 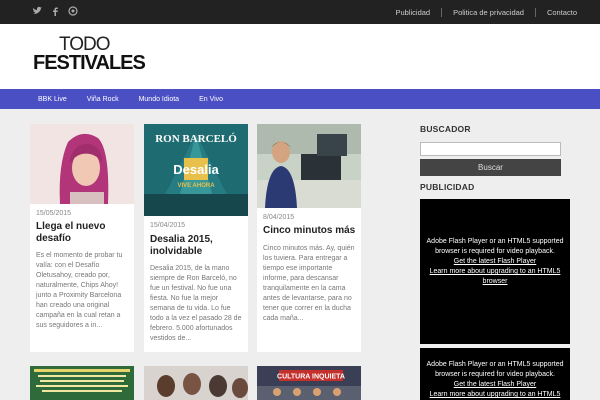 I want to click on nav-item-en-vivo: En Vivo, so click(x=211, y=99).